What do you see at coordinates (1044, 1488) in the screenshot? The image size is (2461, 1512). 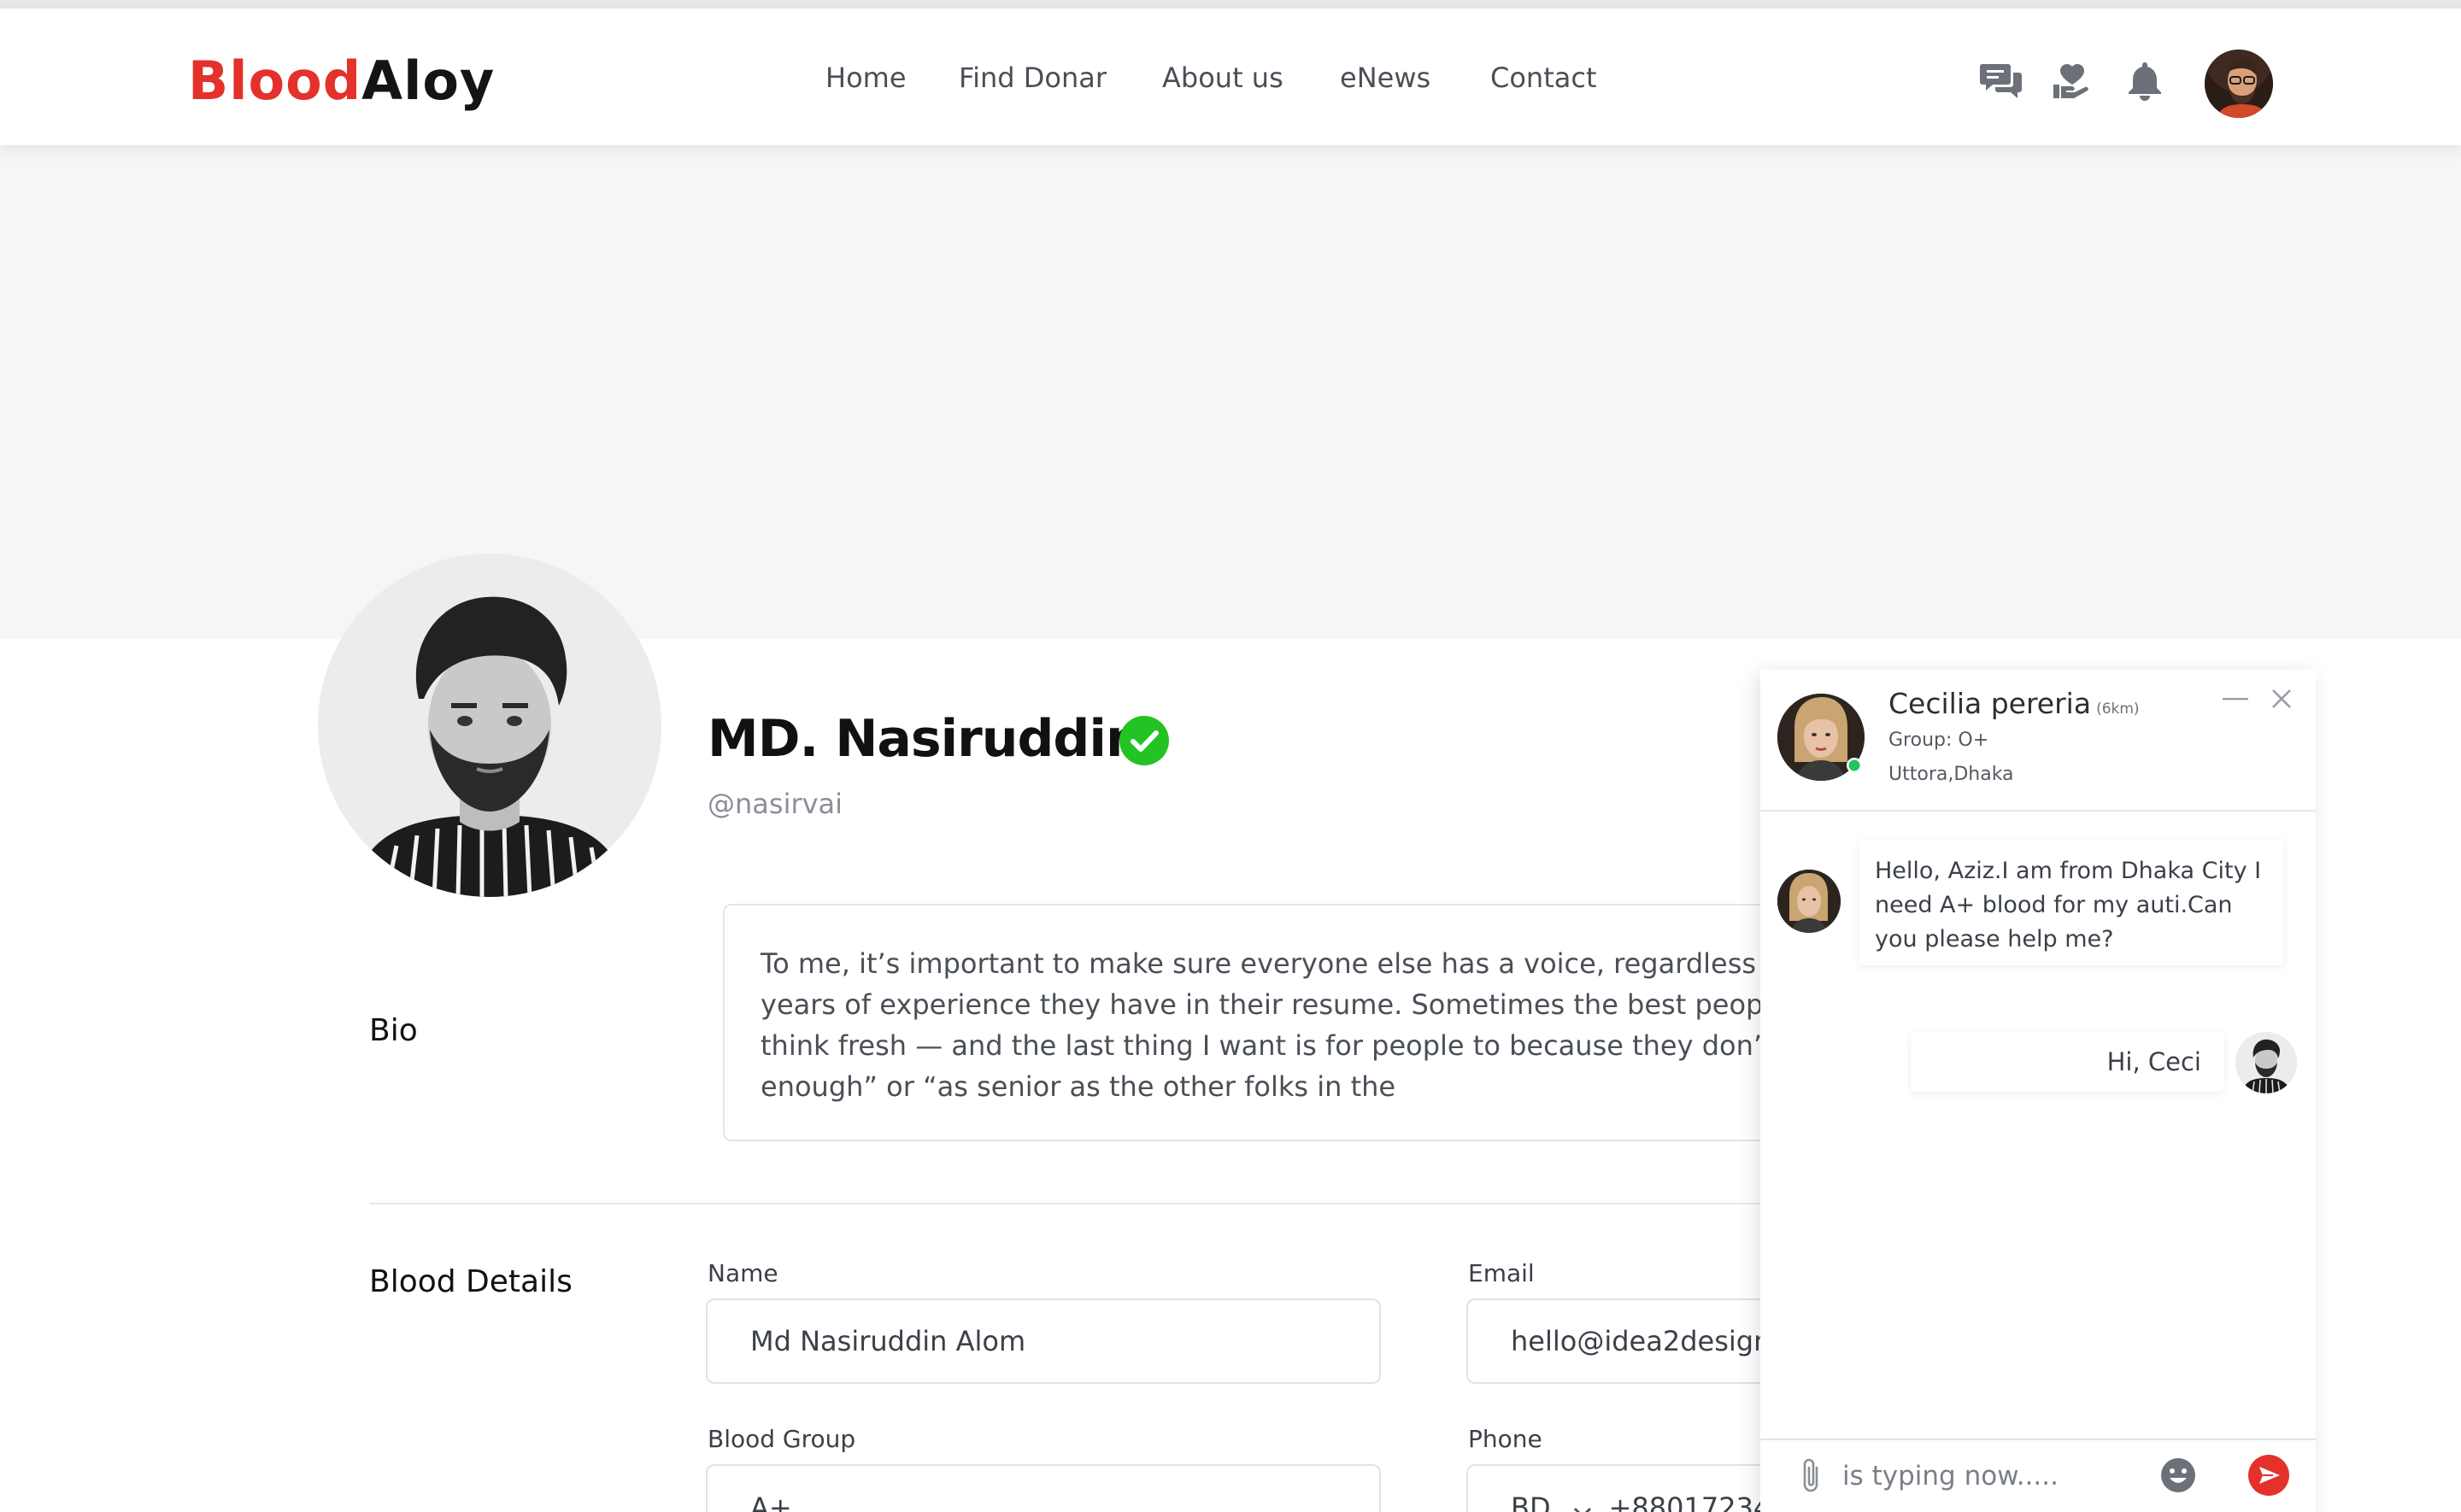 I see `blood-group-select: A+` at bounding box center [1044, 1488].